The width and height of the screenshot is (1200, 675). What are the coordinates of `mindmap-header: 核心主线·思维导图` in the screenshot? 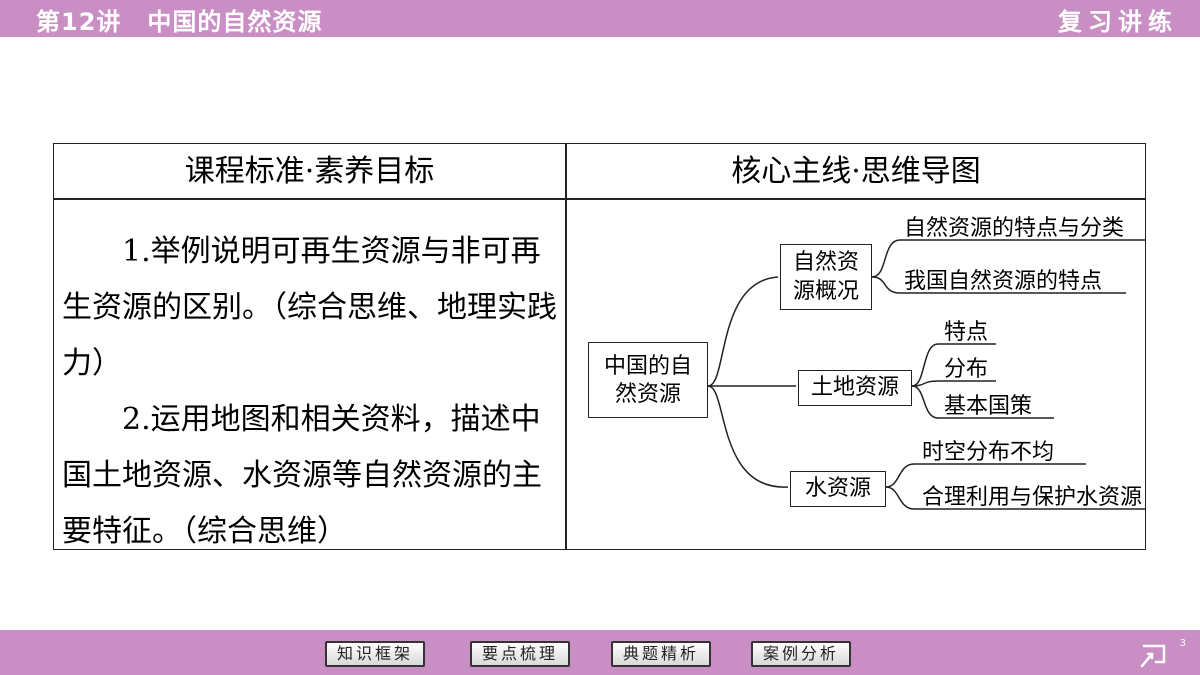 It's located at (856, 171).